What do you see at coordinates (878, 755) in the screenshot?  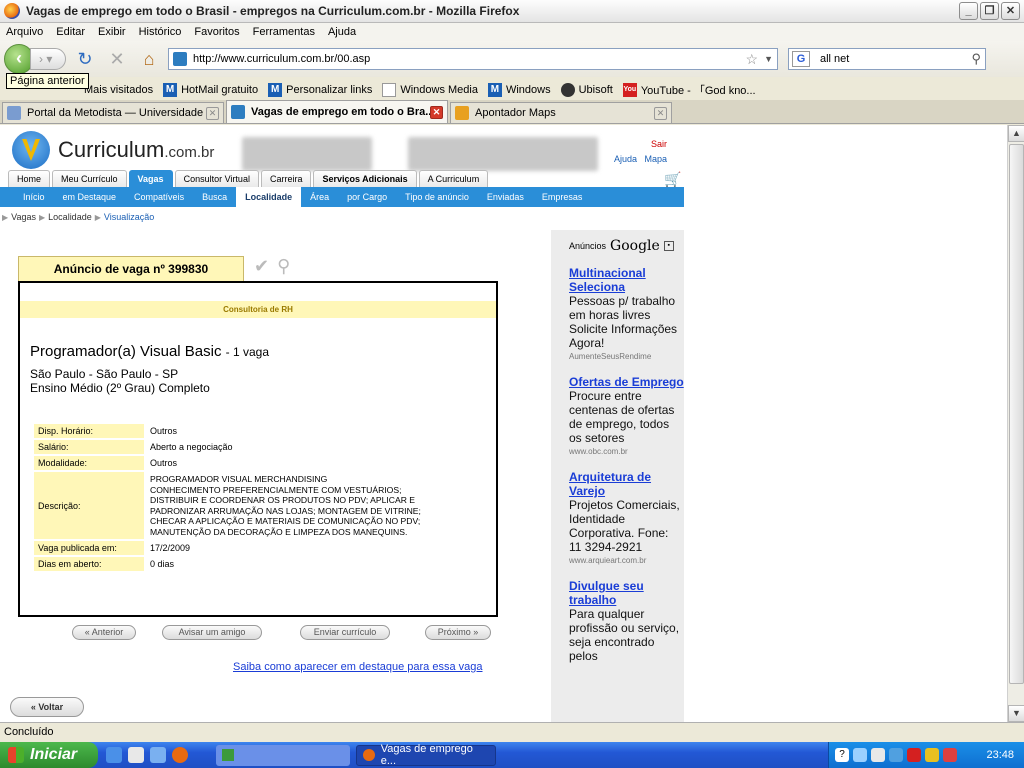 I see `volume-icon` at bounding box center [878, 755].